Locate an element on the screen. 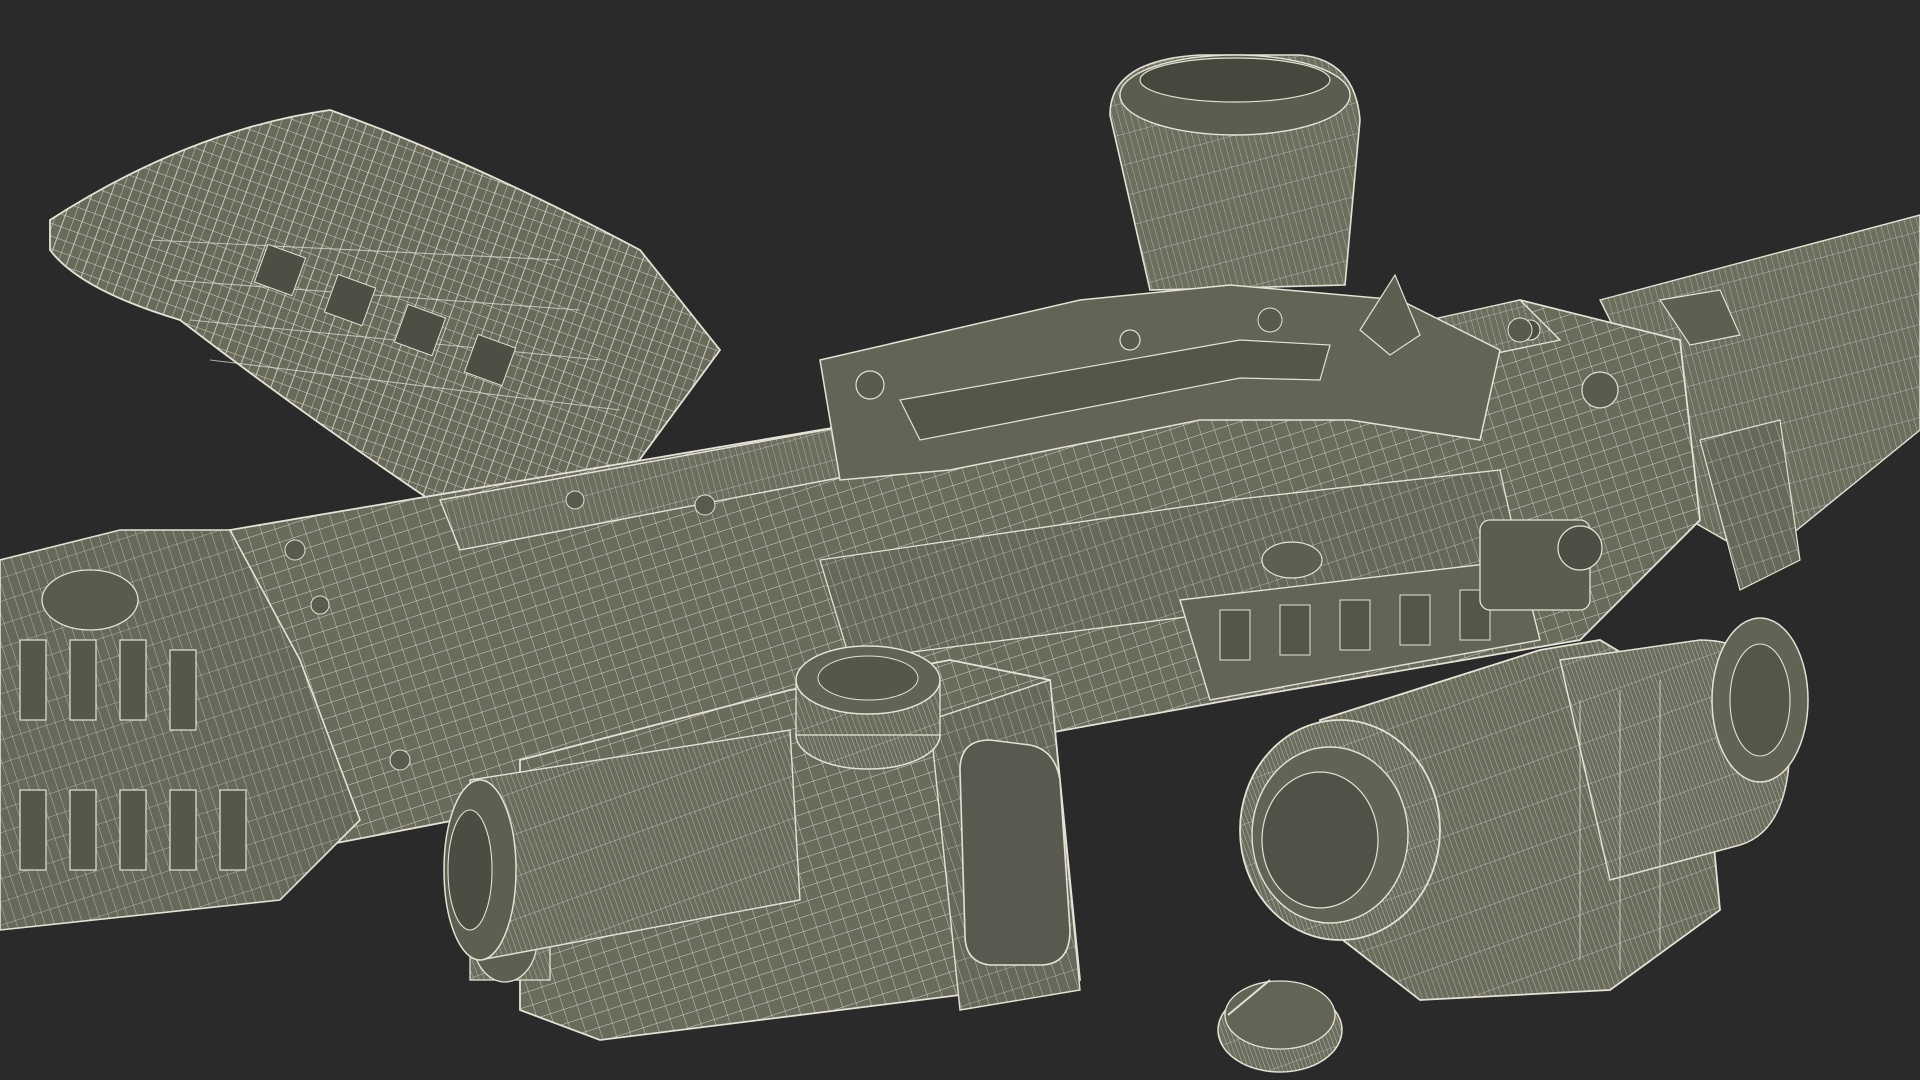 The height and width of the screenshot is (1080, 1920). module-knob is located at coordinates (868, 707).